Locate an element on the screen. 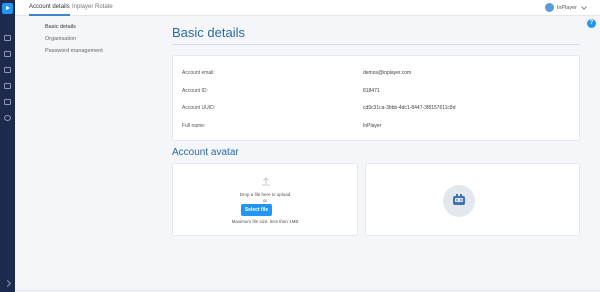 The height and width of the screenshot is (292, 600). detail-row-full-name: Full name: InPlayer is located at coordinates (377, 126).